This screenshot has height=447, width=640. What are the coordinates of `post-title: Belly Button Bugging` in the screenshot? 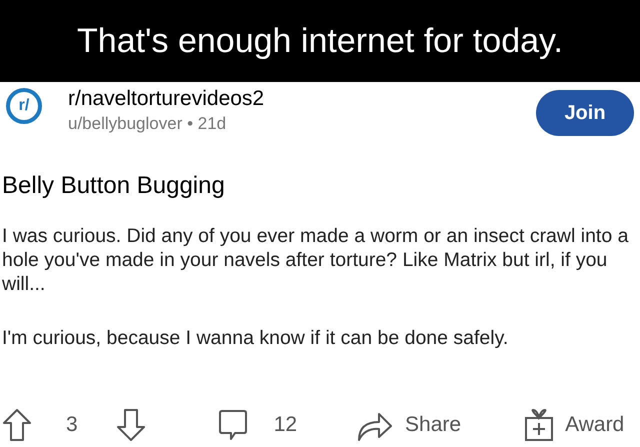 It's located at (113, 186).